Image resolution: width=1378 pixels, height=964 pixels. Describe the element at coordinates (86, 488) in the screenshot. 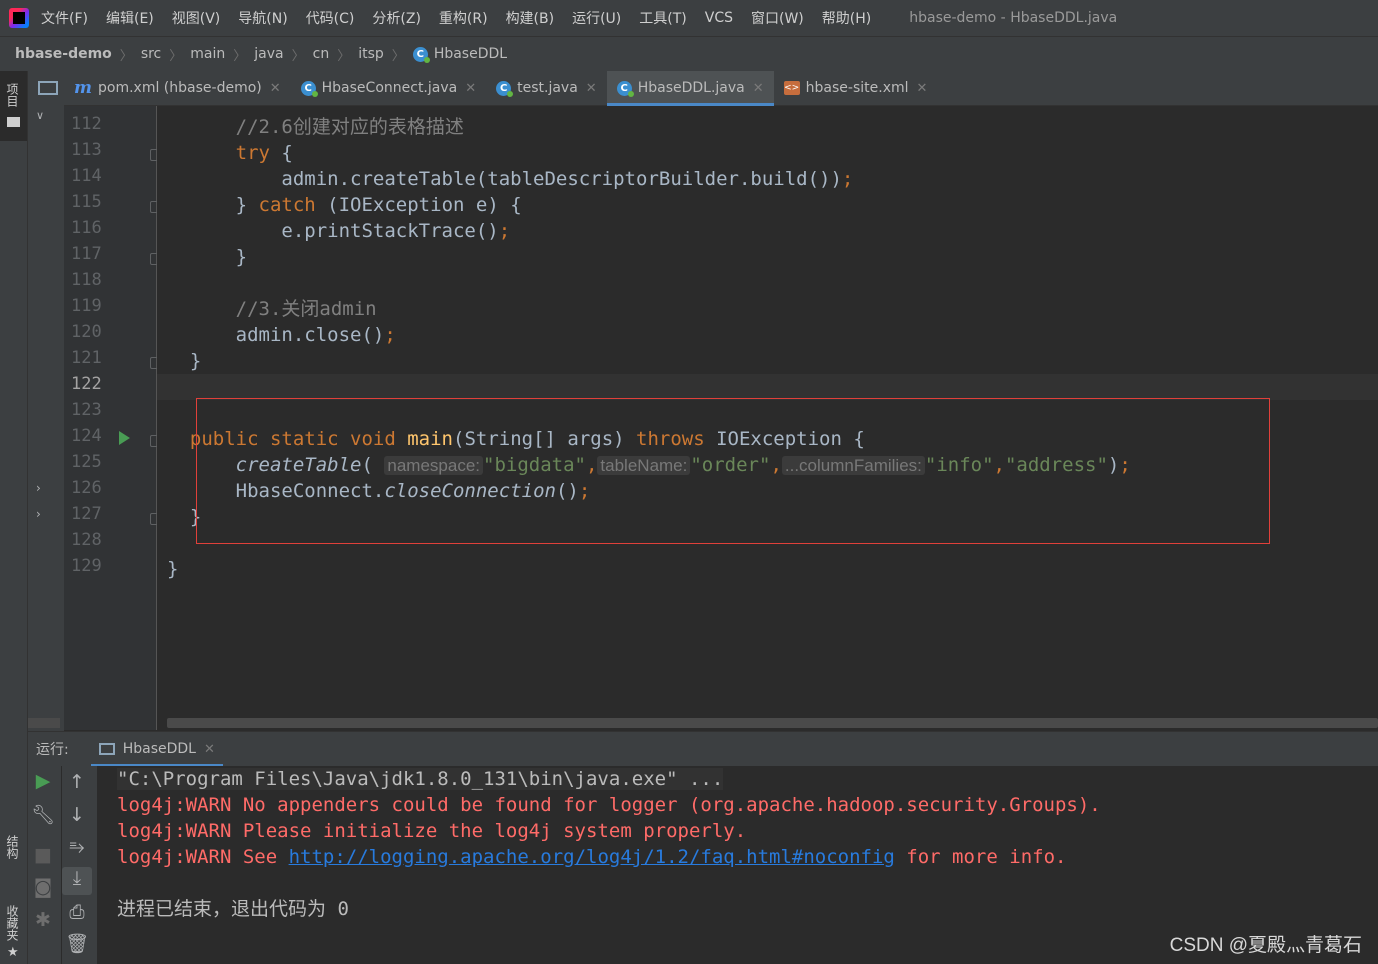

I see `line-number: 126` at that location.